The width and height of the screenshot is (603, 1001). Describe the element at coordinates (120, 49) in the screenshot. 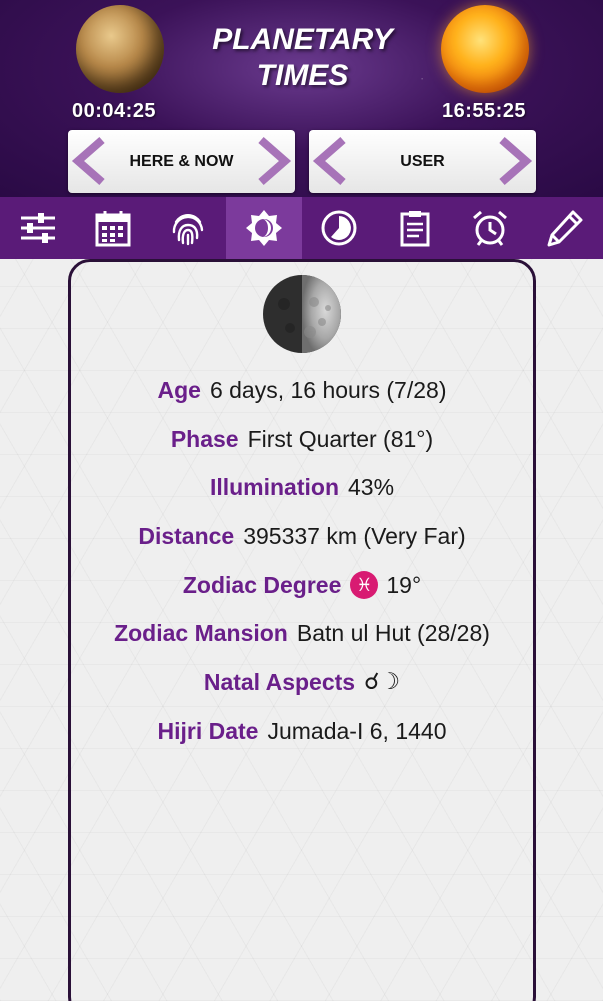

I see `venus-planet-image` at that location.